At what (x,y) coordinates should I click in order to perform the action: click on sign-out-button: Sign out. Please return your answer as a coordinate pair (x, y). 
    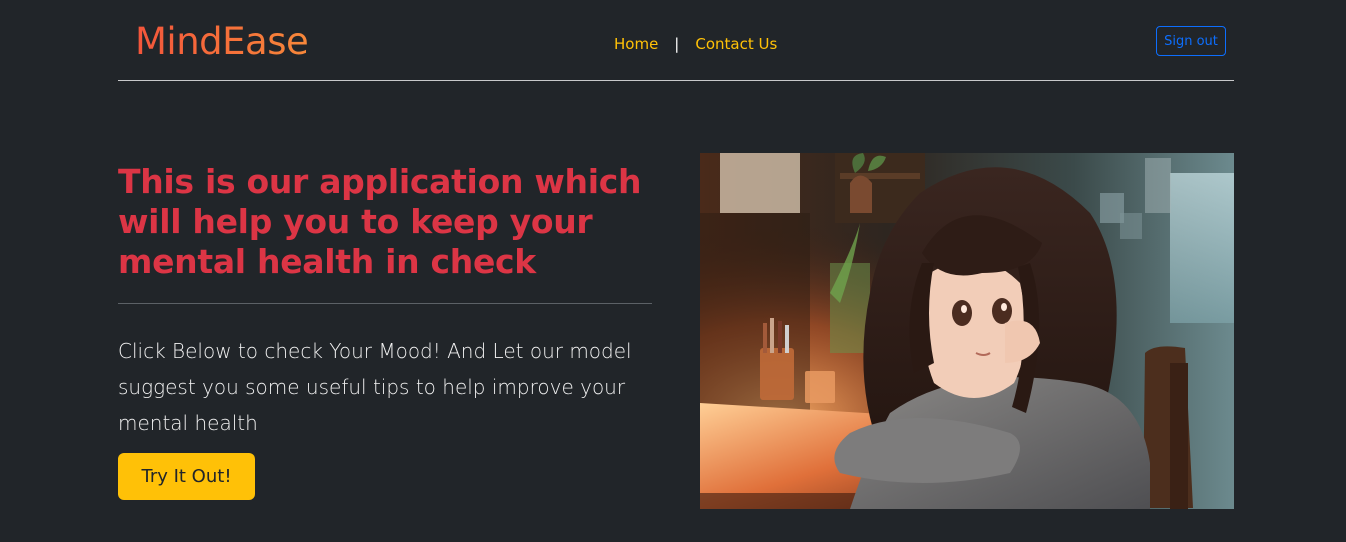
    Looking at the image, I should click on (1191, 41).